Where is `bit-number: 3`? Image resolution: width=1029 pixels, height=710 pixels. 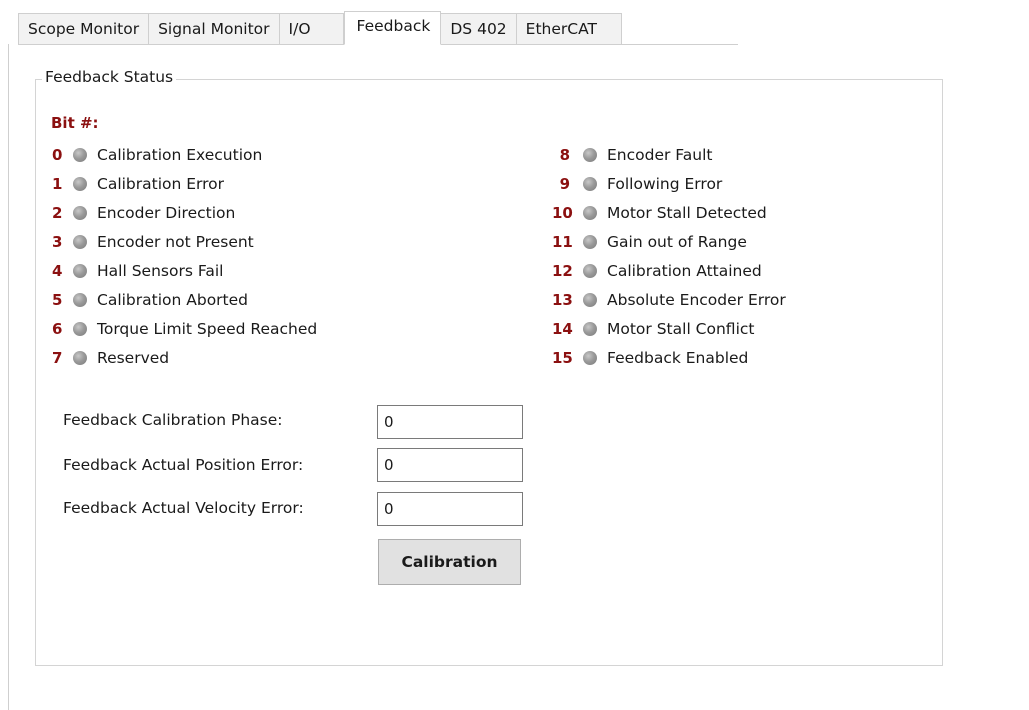
bit-number: 3 is located at coordinates (57, 242).